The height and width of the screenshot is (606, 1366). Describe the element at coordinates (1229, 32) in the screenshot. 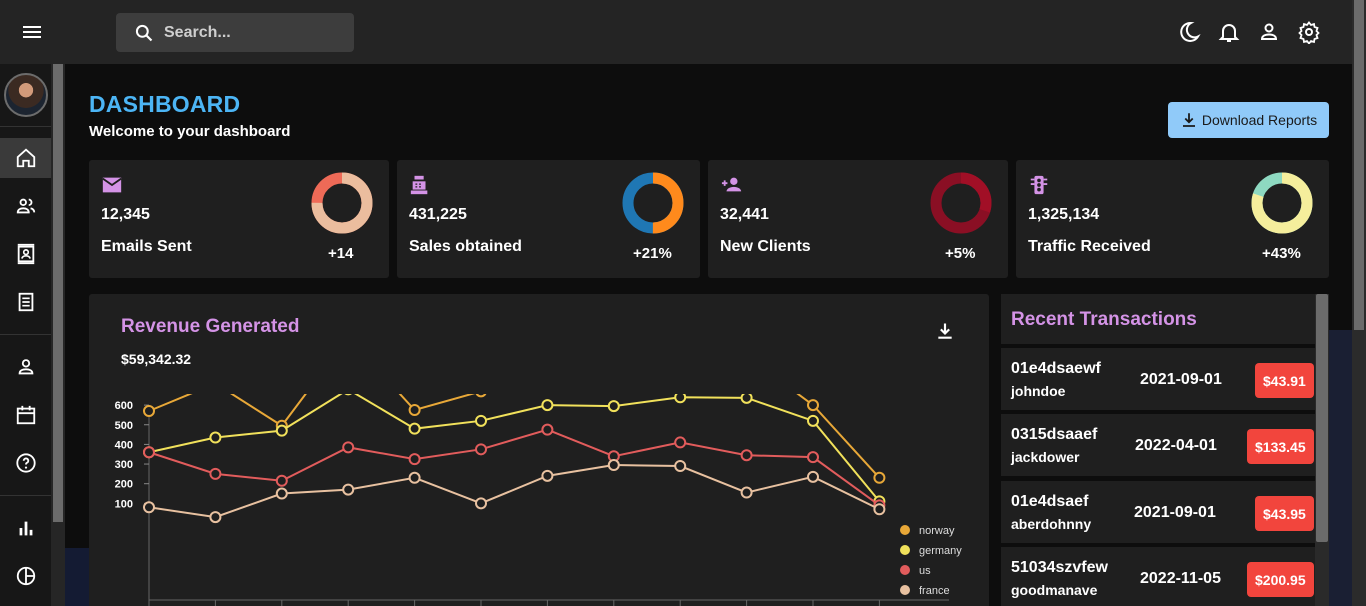

I see `notifications-icon` at that location.